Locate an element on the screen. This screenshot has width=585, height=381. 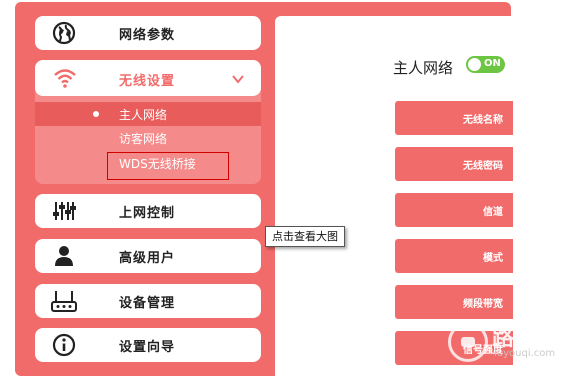
field-bandwidth-label: 频段带宽 is located at coordinates (483, 304).